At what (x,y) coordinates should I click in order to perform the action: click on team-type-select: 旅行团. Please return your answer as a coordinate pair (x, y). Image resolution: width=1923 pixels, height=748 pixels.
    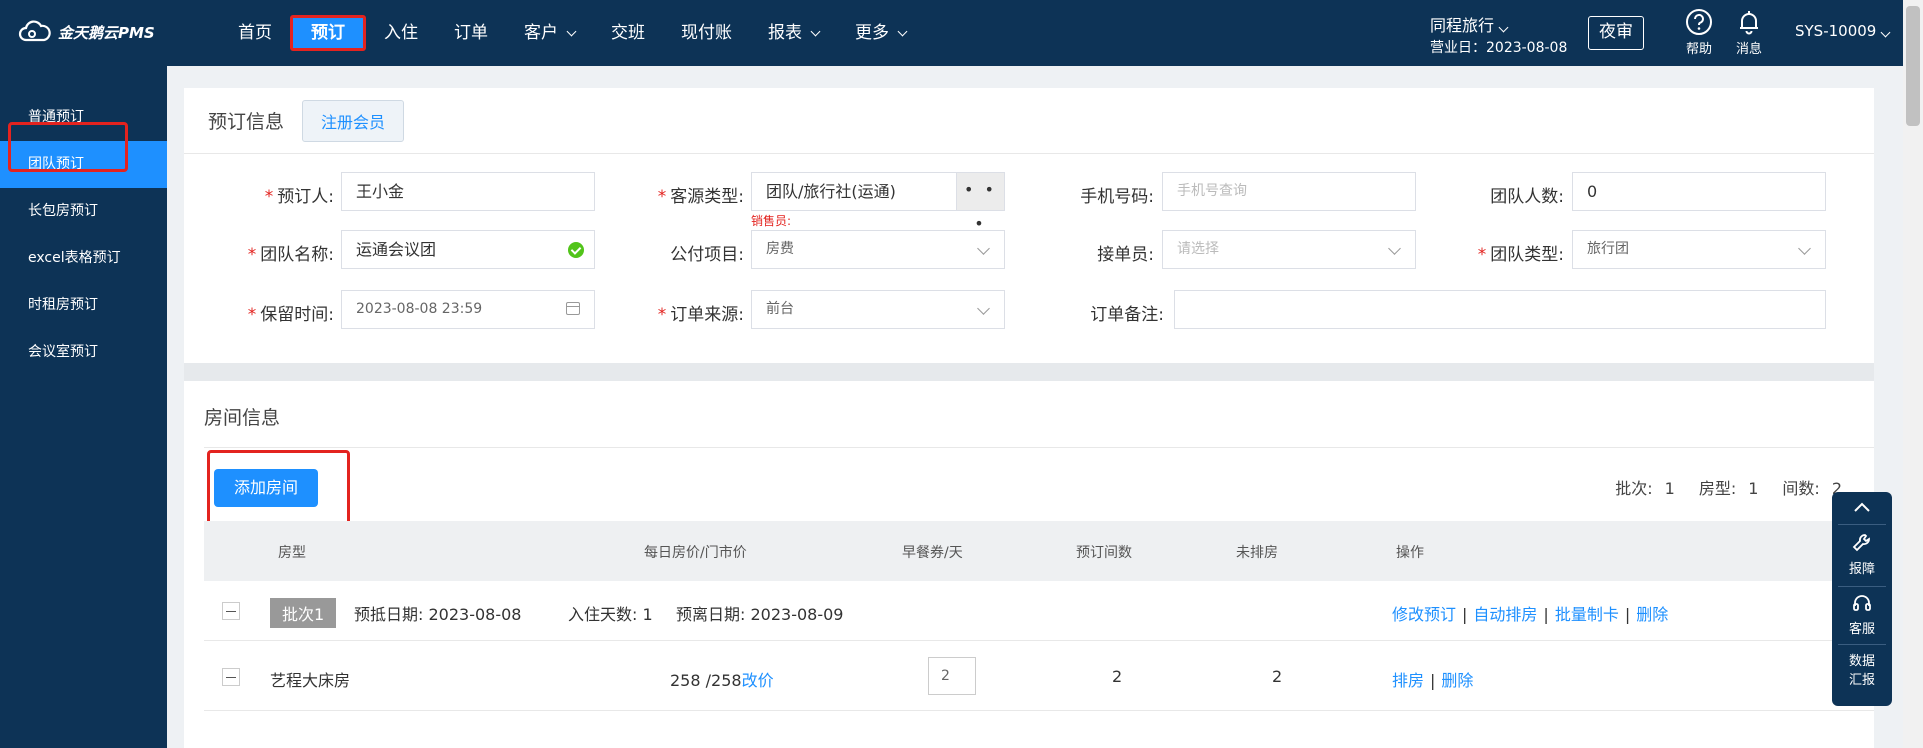
    Looking at the image, I should click on (1699, 249).